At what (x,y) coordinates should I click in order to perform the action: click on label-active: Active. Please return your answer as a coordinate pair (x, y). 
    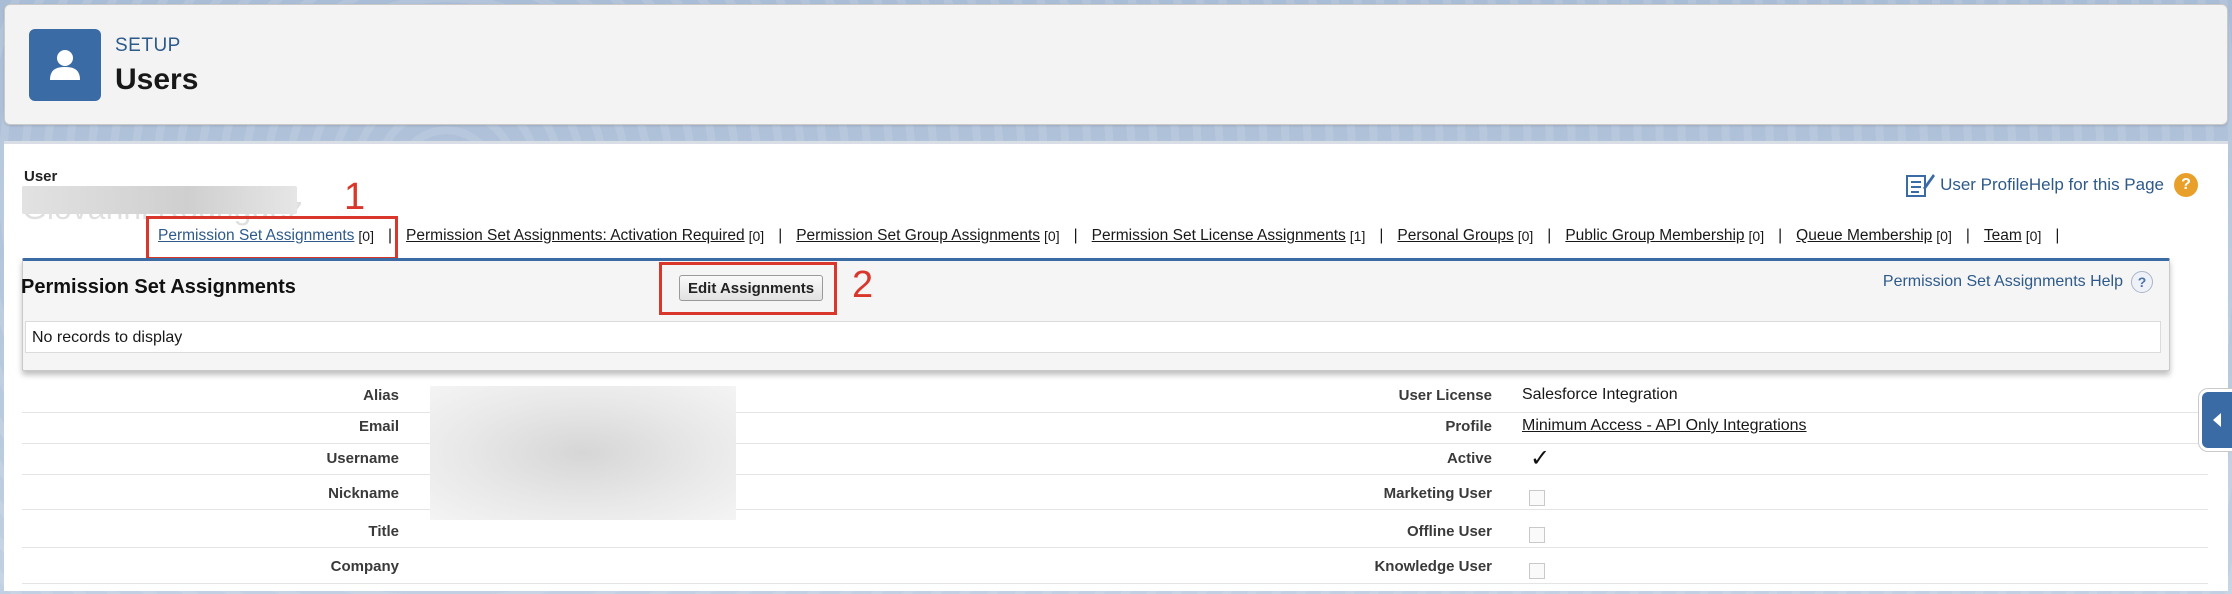
    Looking at the image, I should click on (1469, 458).